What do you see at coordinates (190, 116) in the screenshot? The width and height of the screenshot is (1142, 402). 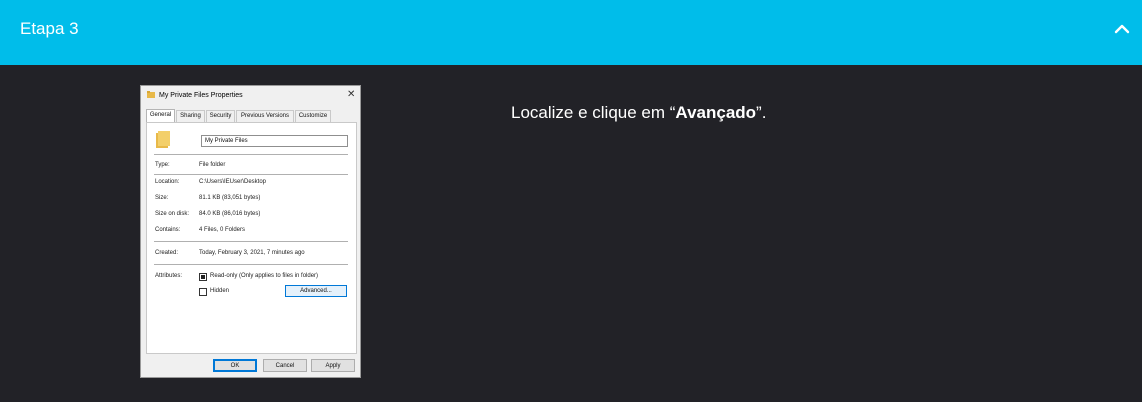 I see `tab-sharing: Sharing` at bounding box center [190, 116].